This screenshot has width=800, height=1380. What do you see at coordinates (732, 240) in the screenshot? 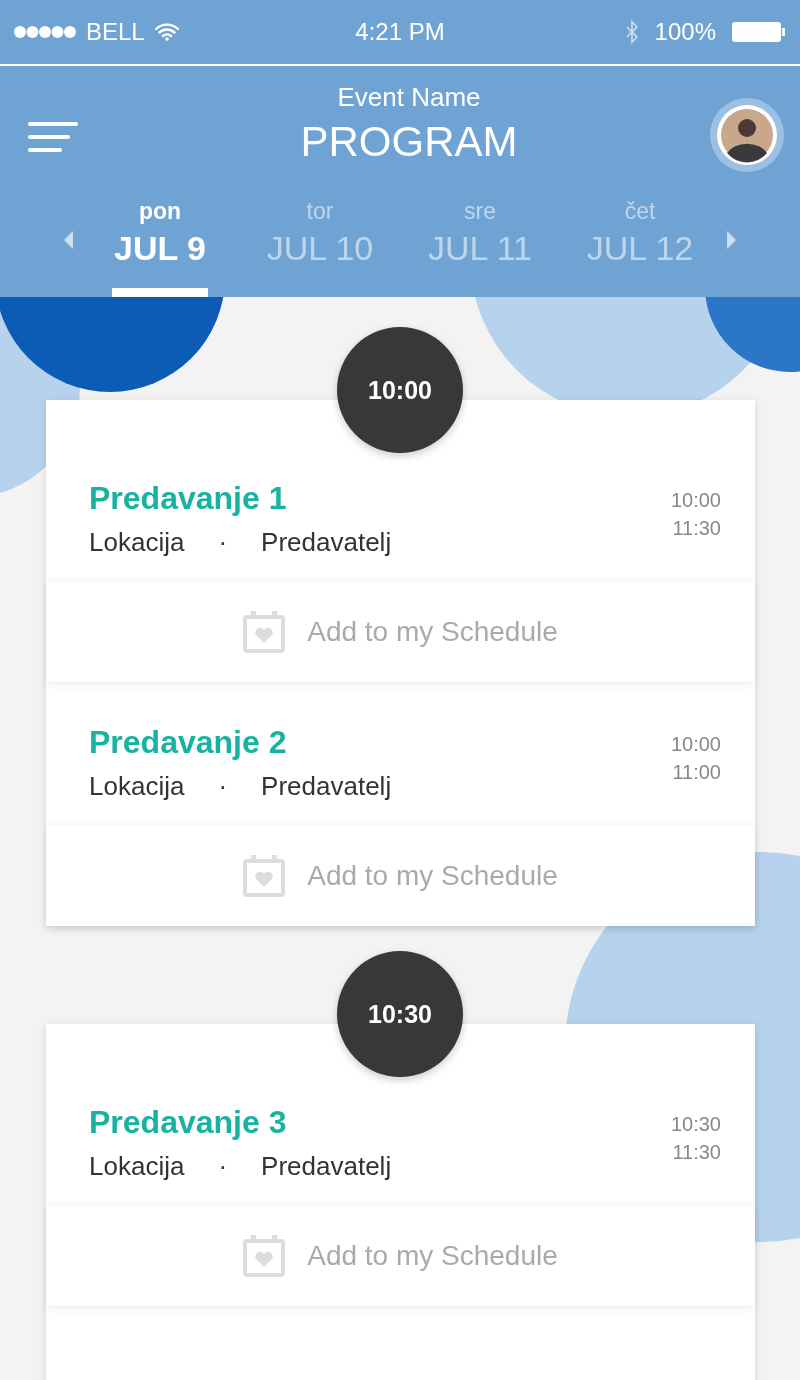
I see `next-day-button` at bounding box center [732, 240].